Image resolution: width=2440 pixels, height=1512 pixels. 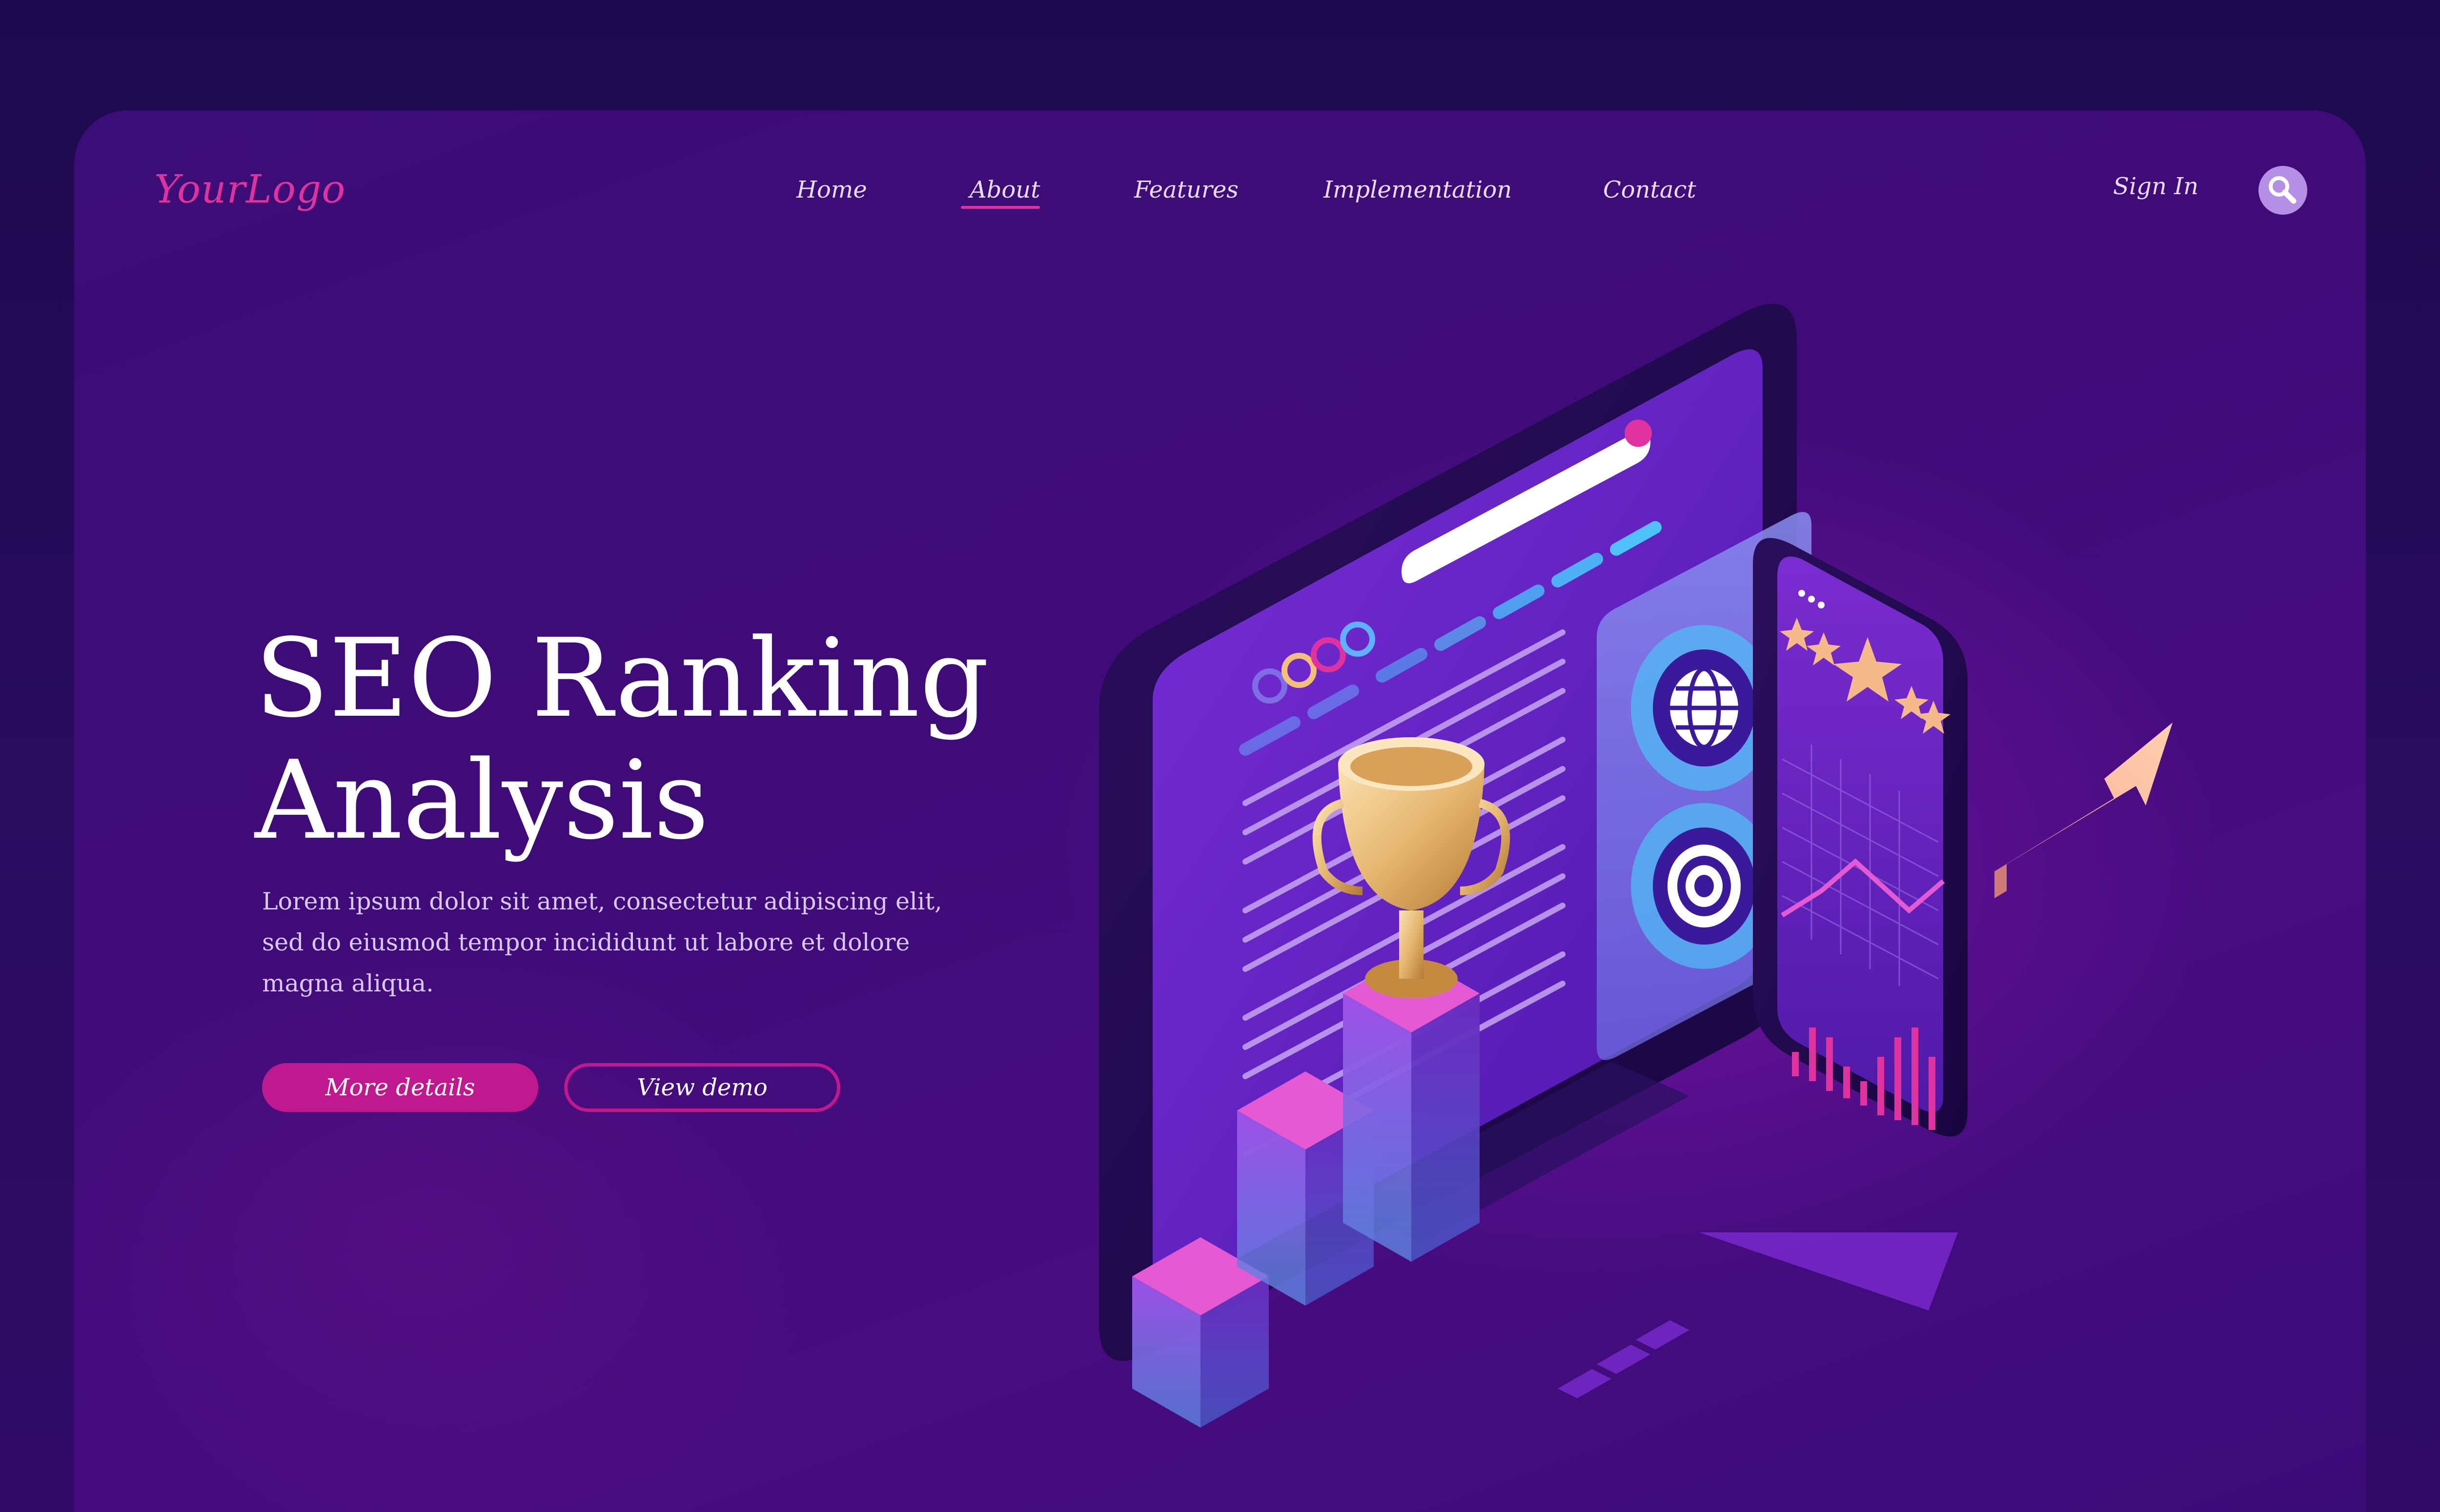 What do you see at coordinates (1758, 1315) in the screenshot?
I see `floor-arrow` at bounding box center [1758, 1315].